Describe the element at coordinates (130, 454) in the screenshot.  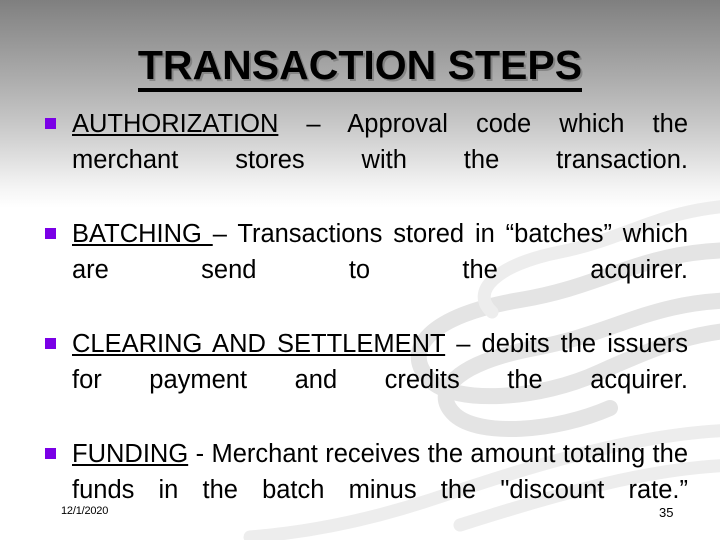
I see `bullet-lead-term: FUNDING` at that location.